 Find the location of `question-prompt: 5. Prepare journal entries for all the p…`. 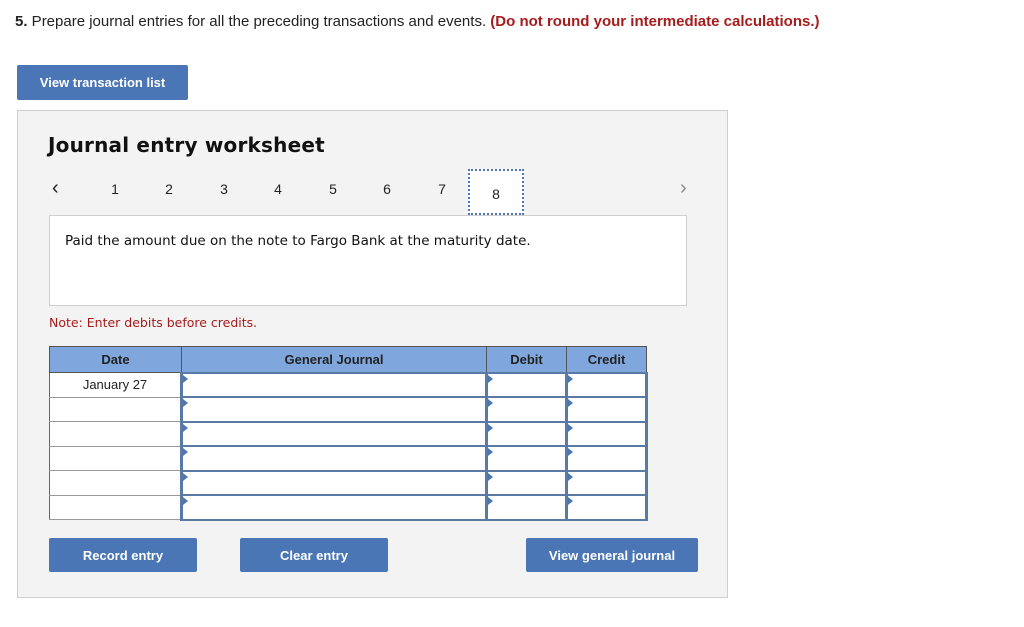

question-prompt: 5. Prepare journal entries for all the p… is located at coordinates (417, 21).